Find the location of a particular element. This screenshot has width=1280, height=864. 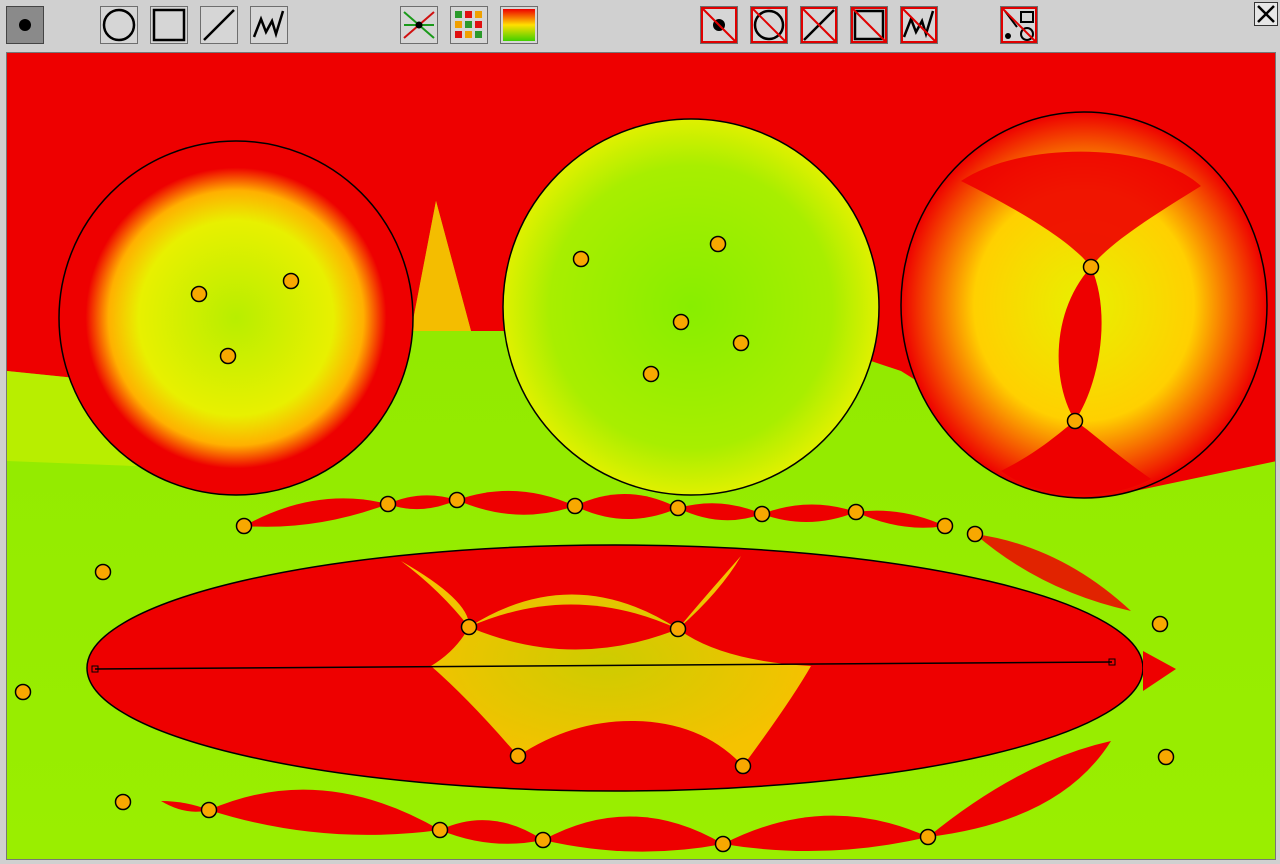

point-tool-button is located at coordinates (25, 25).